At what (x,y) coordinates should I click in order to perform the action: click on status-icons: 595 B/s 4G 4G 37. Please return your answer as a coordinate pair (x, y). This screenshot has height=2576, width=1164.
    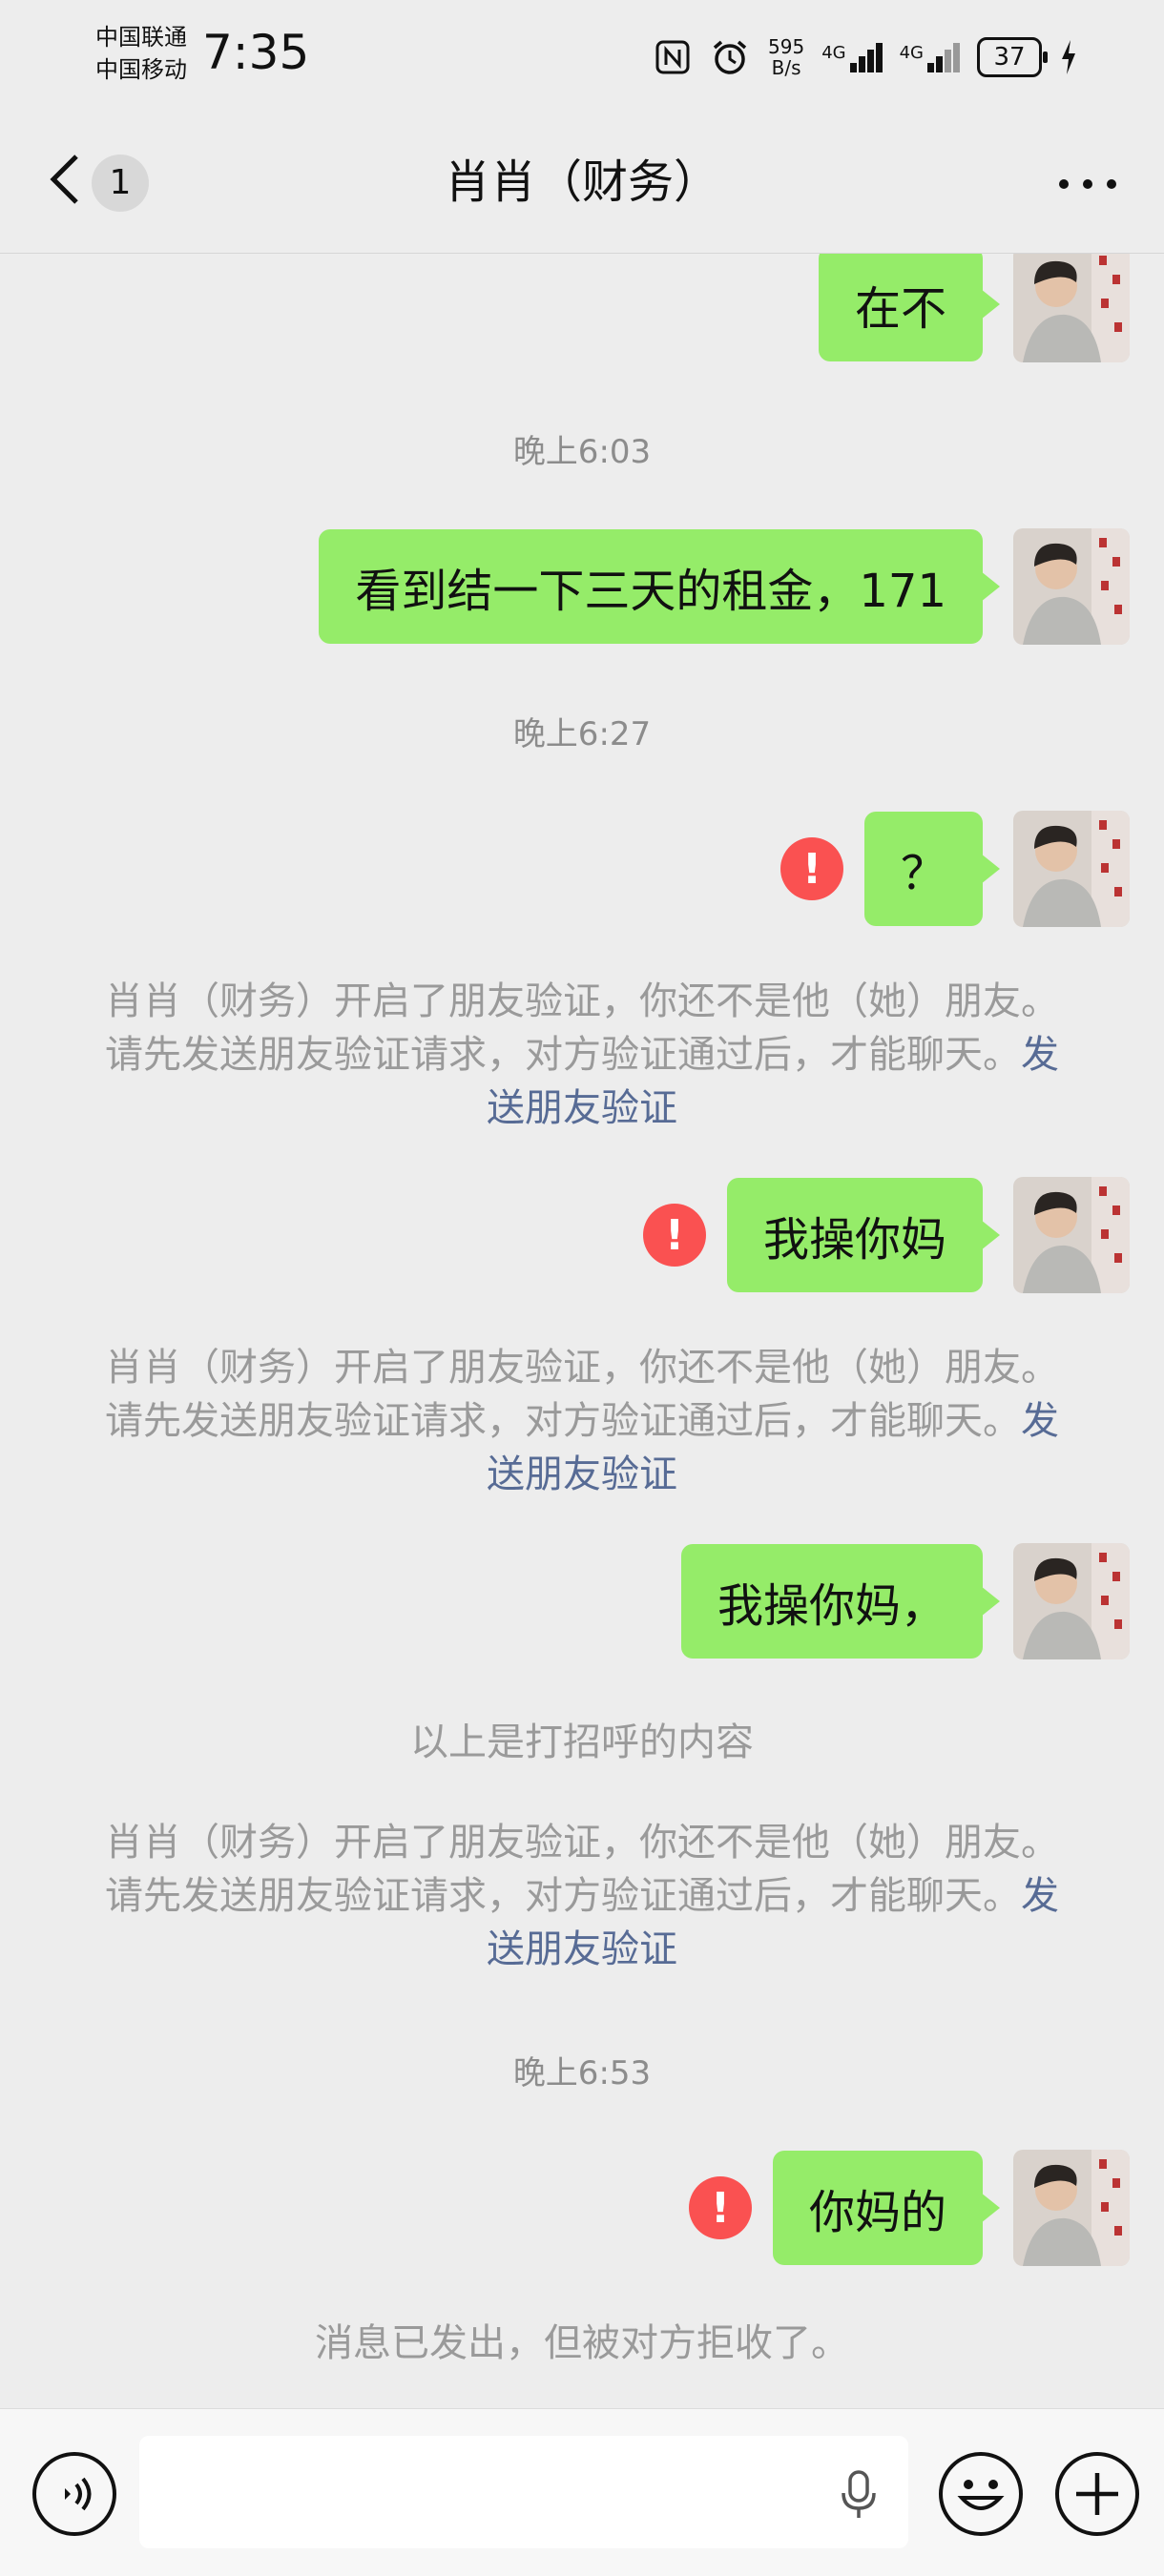
    Looking at the image, I should click on (866, 57).